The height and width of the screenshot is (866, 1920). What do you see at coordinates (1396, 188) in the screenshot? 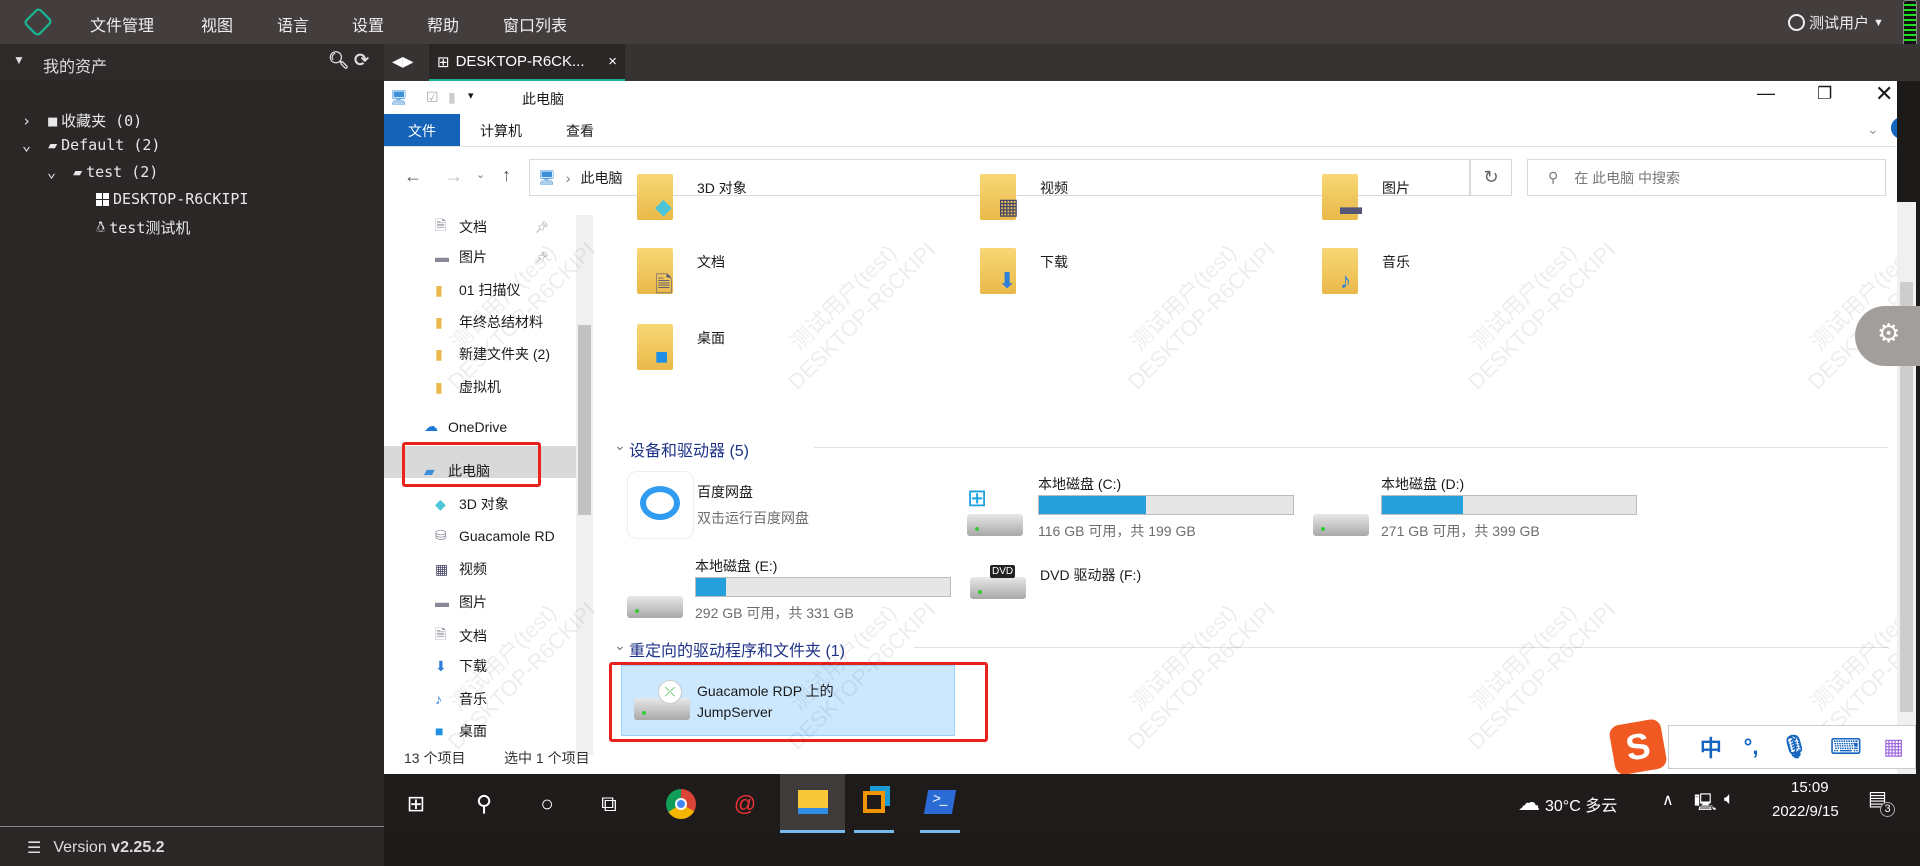
I see `folder-label: 图片` at bounding box center [1396, 188].